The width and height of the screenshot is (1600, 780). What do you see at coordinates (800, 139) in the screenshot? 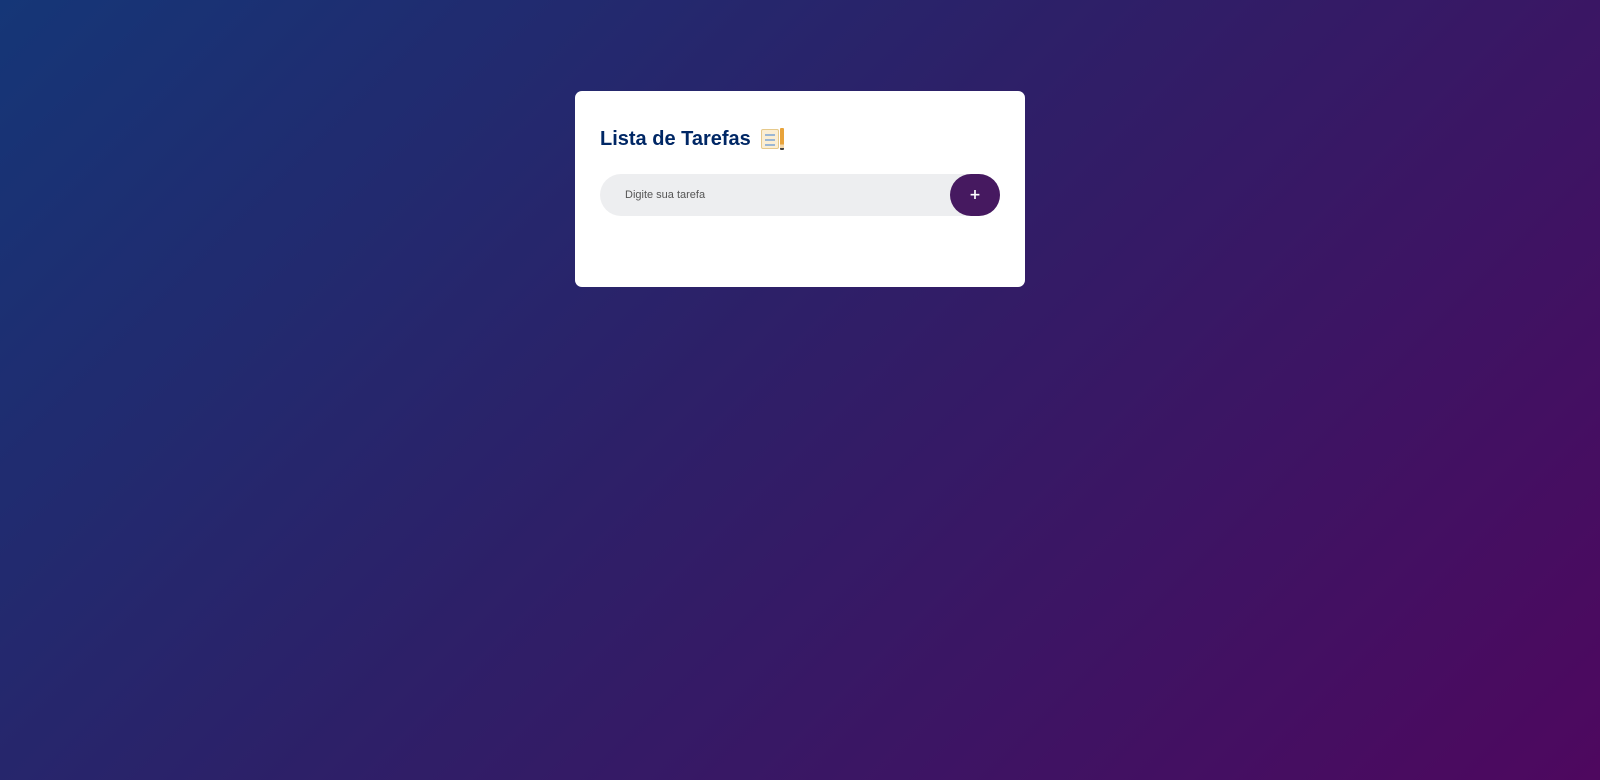
I see `app-header: Lista de Tarefas` at bounding box center [800, 139].